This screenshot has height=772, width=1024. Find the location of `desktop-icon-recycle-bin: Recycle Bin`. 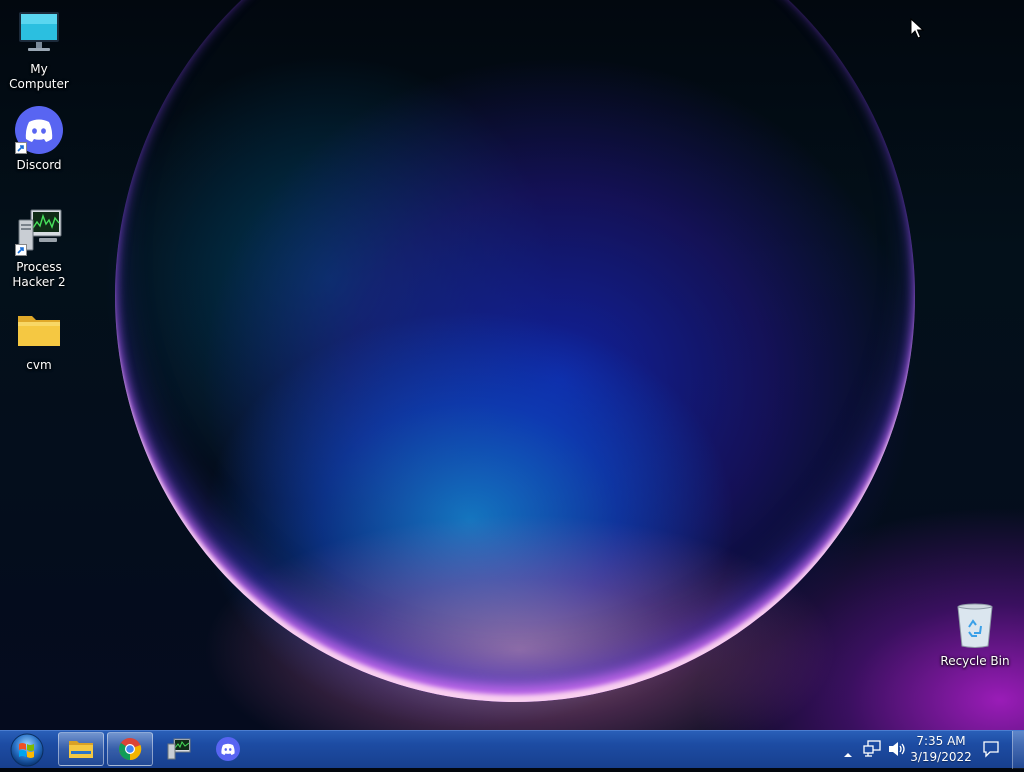

desktop-icon-recycle-bin: Recycle Bin is located at coordinates (975, 635).